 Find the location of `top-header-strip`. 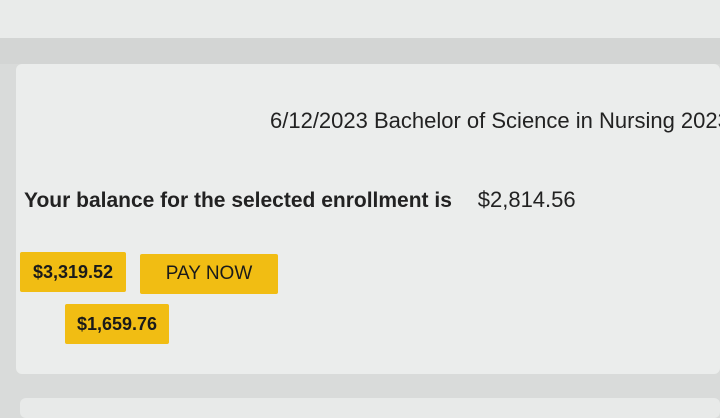

top-header-strip is located at coordinates (360, 19).